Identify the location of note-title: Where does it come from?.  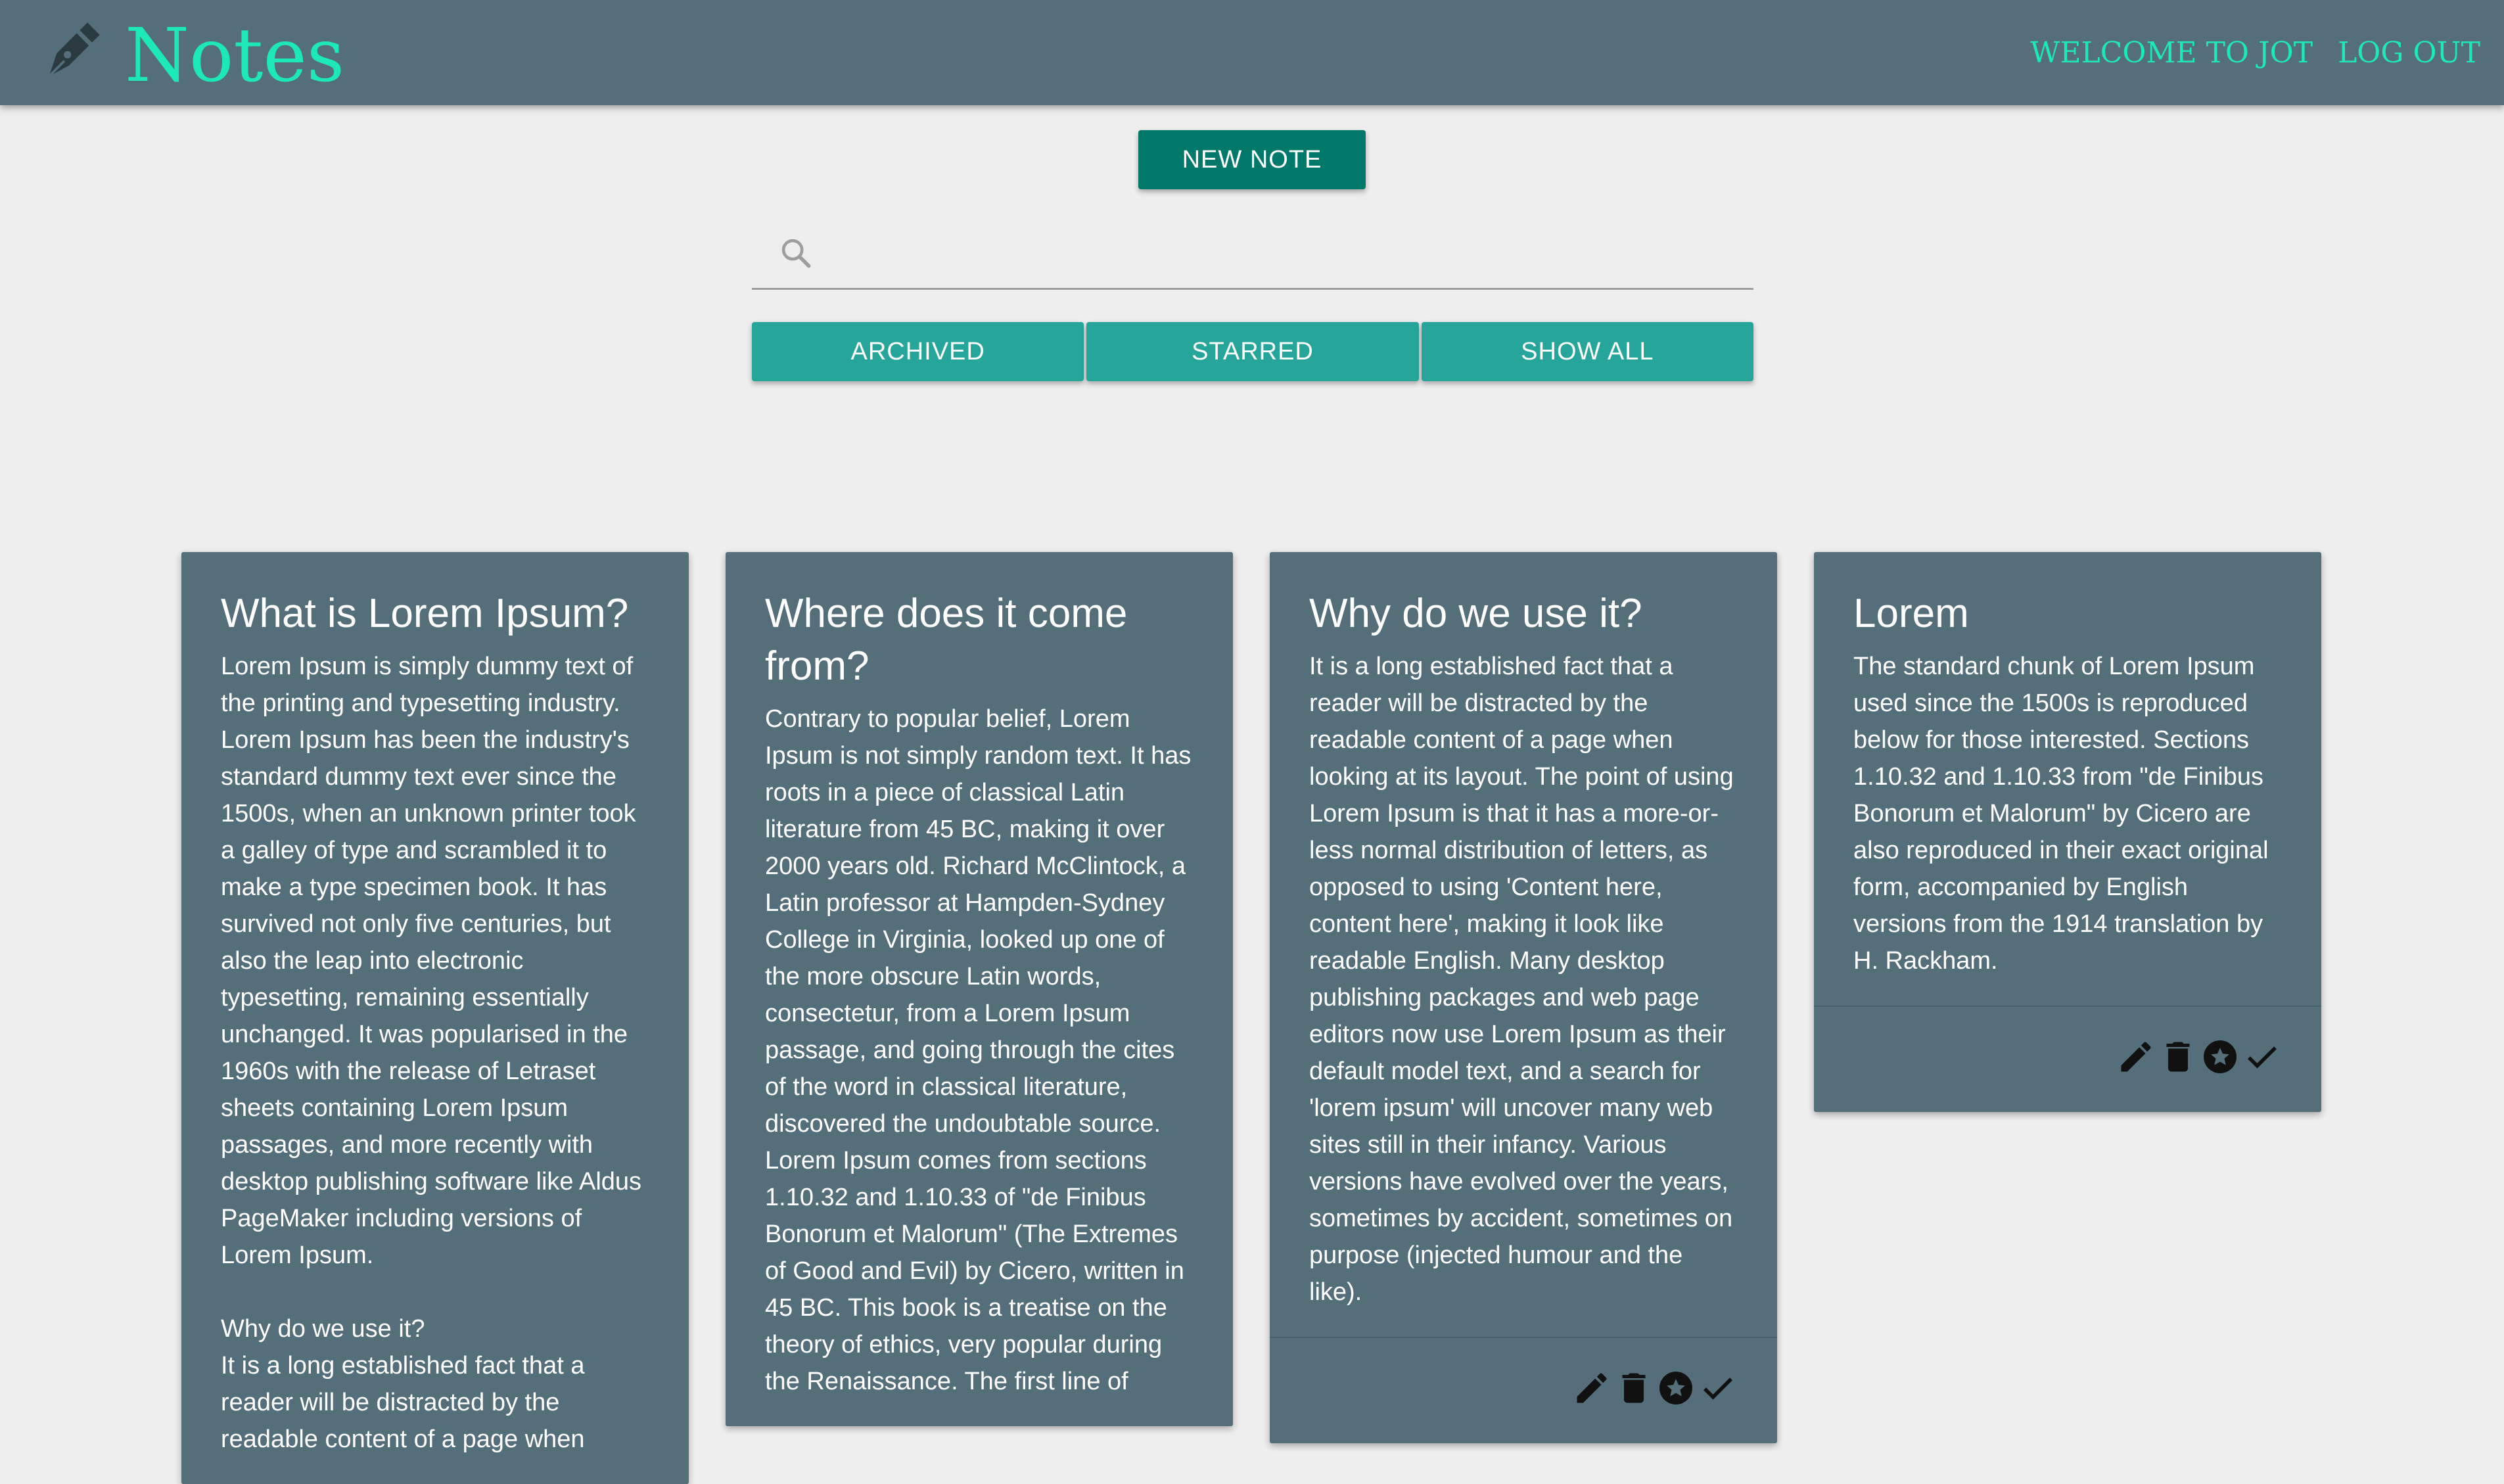
(947, 640).